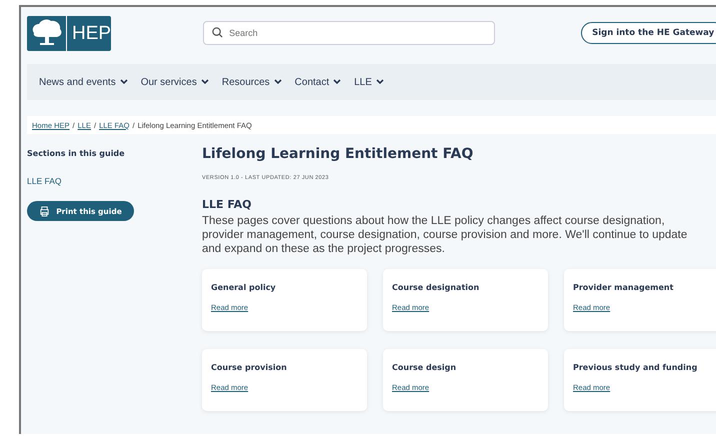  I want to click on card-title: Previous study and funding, so click(635, 367).